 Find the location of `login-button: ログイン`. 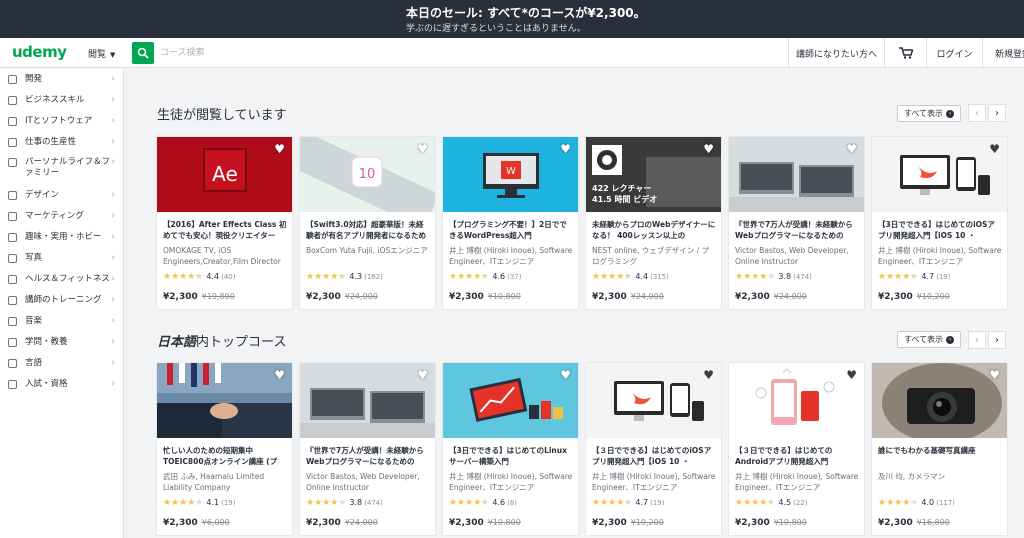

login-button: ログイン is located at coordinates (954, 53).